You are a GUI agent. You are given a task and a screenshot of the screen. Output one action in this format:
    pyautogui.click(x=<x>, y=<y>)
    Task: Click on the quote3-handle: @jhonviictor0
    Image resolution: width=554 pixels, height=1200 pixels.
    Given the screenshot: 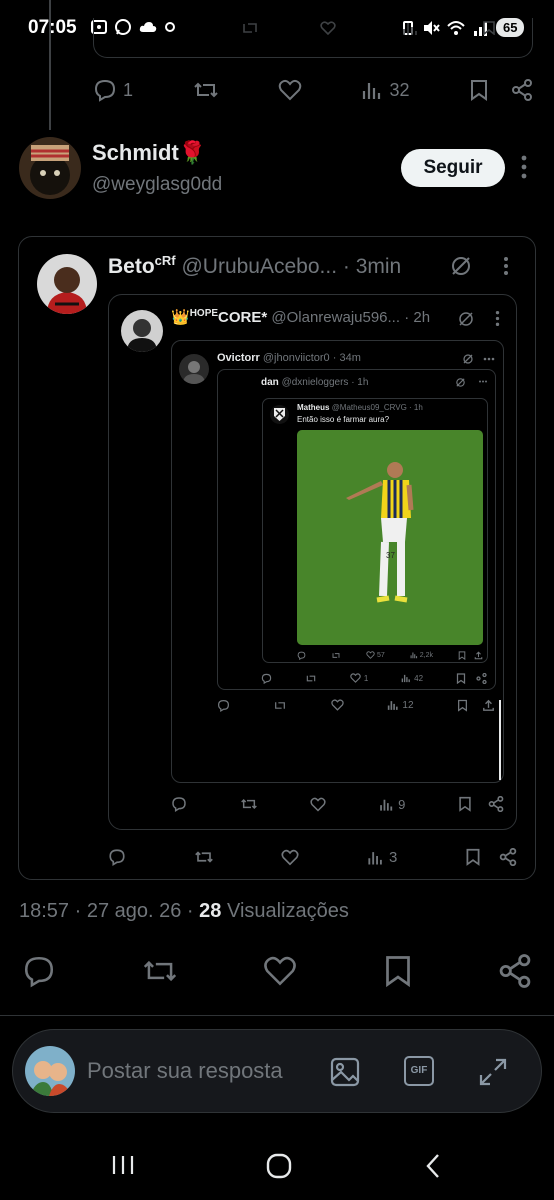 What is the action you would take?
    pyautogui.click(x=296, y=358)
    